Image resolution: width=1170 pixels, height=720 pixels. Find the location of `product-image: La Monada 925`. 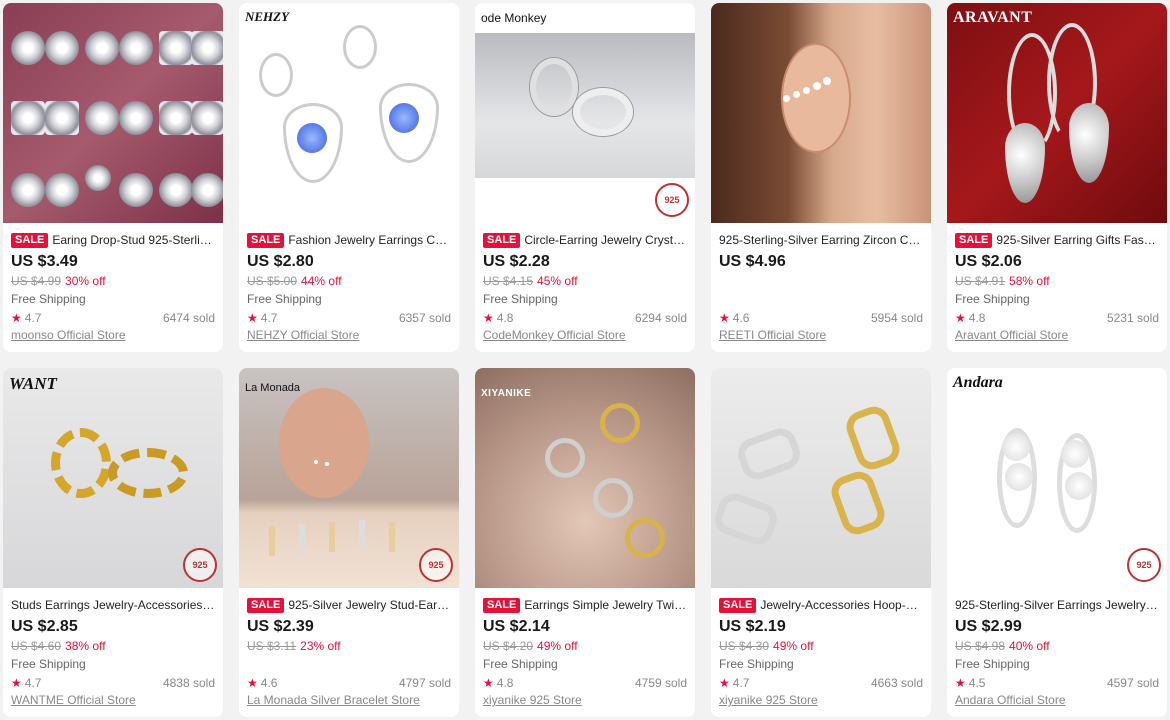

product-image: La Monada 925 is located at coordinates (349, 478).